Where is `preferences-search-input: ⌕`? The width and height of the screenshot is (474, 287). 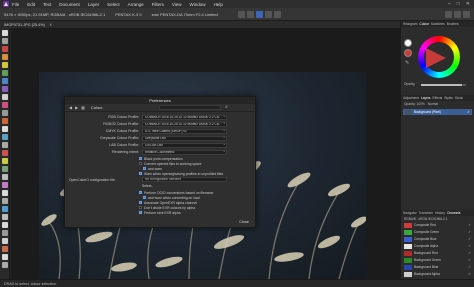
preferences-search-input: ⌕ is located at coordinates (193, 107).